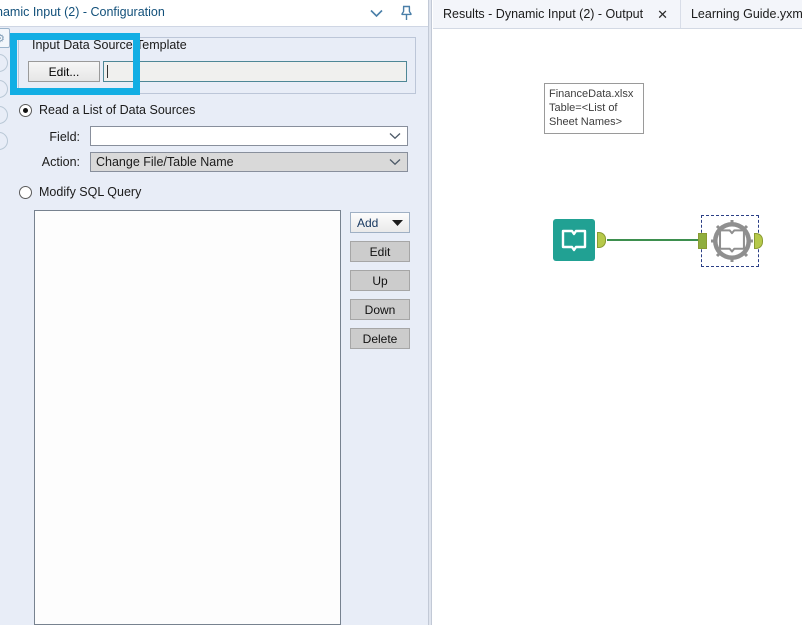  What do you see at coordinates (746, 14) in the screenshot?
I see `tab-label: Learning Guide.yxmd` at bounding box center [746, 14].